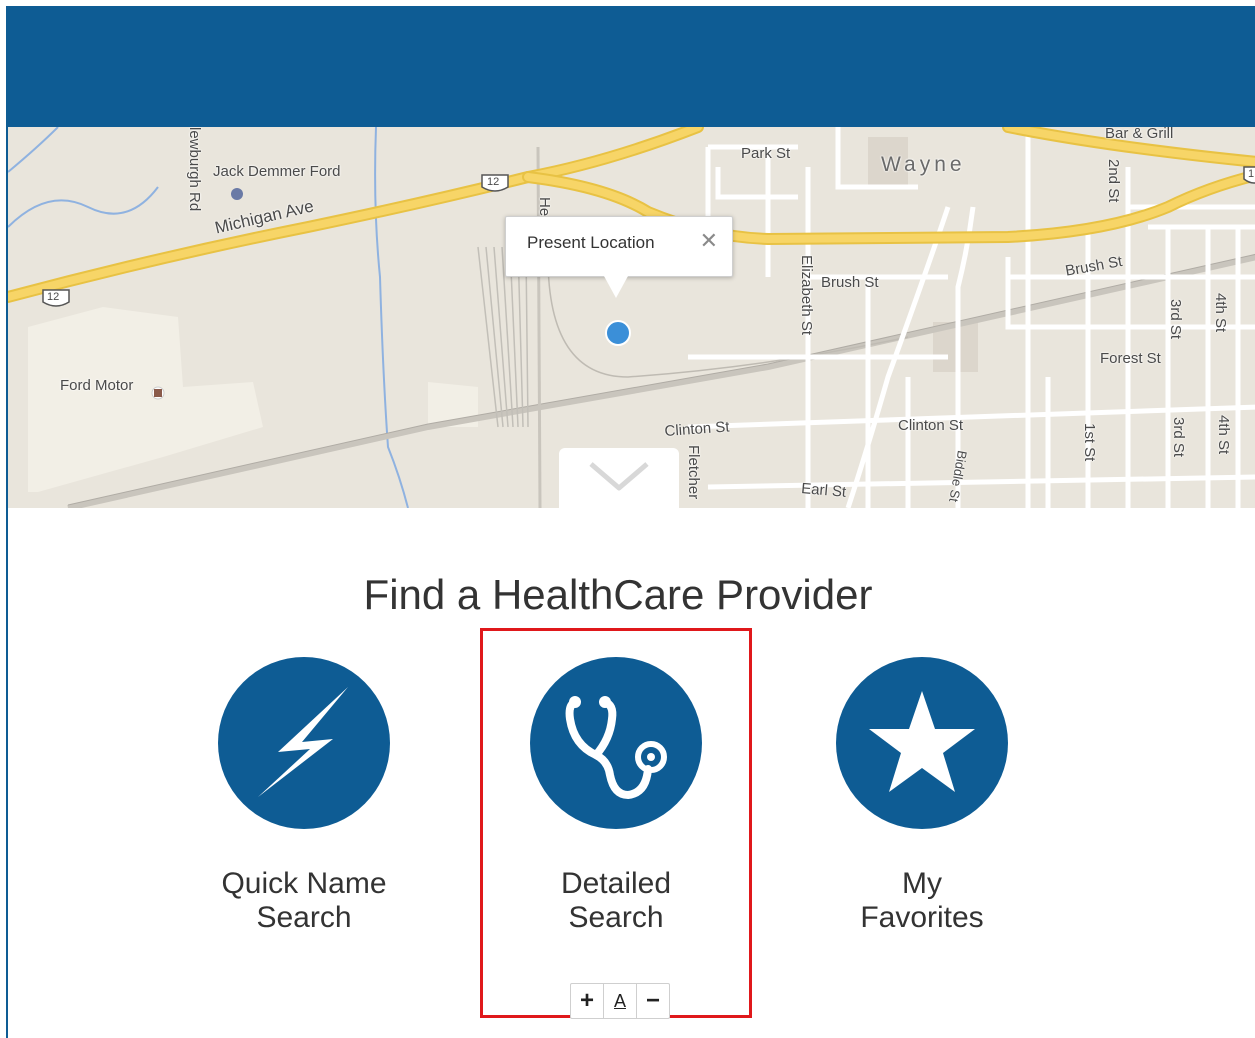  Describe the element at coordinates (1113, 181) in the screenshot. I see `map-label-2nd-st: 2nd St` at that location.